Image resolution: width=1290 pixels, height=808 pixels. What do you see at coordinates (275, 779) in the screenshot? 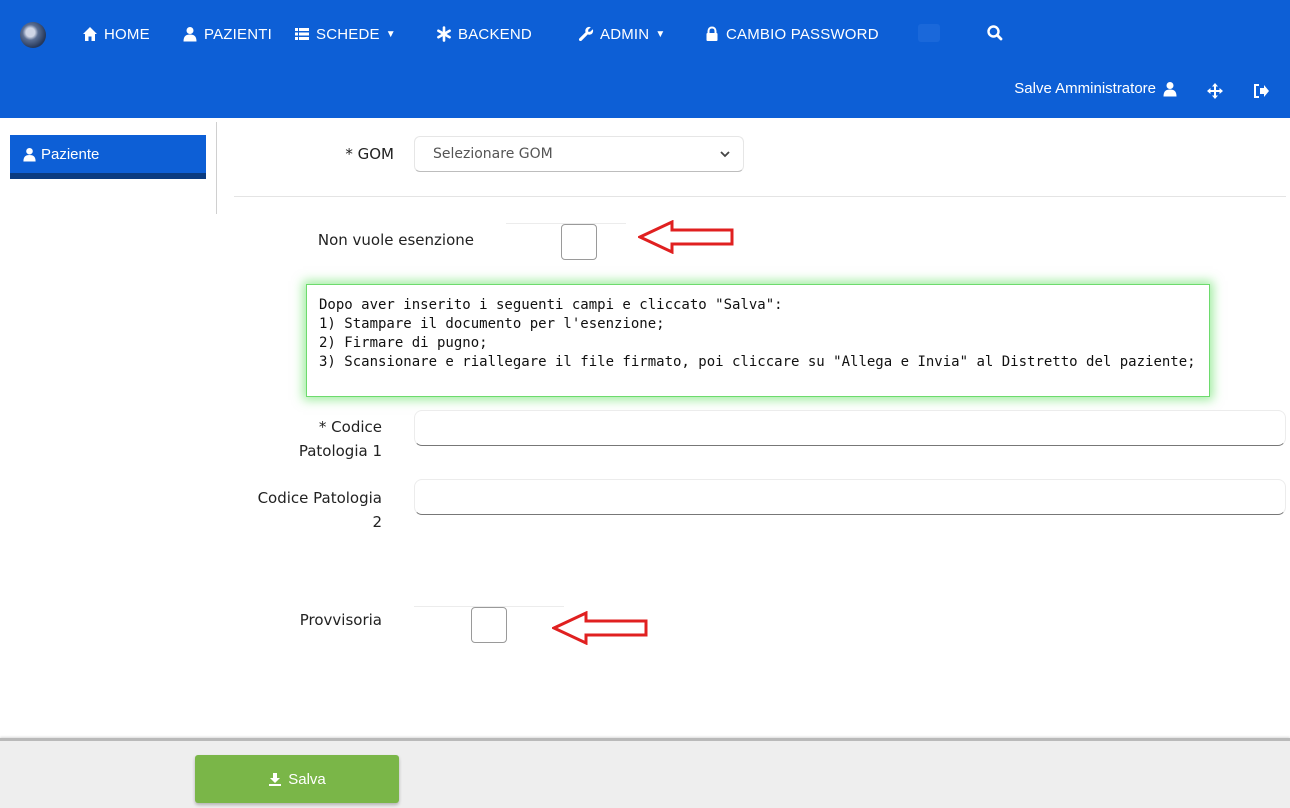
I see `download-icon` at bounding box center [275, 779].